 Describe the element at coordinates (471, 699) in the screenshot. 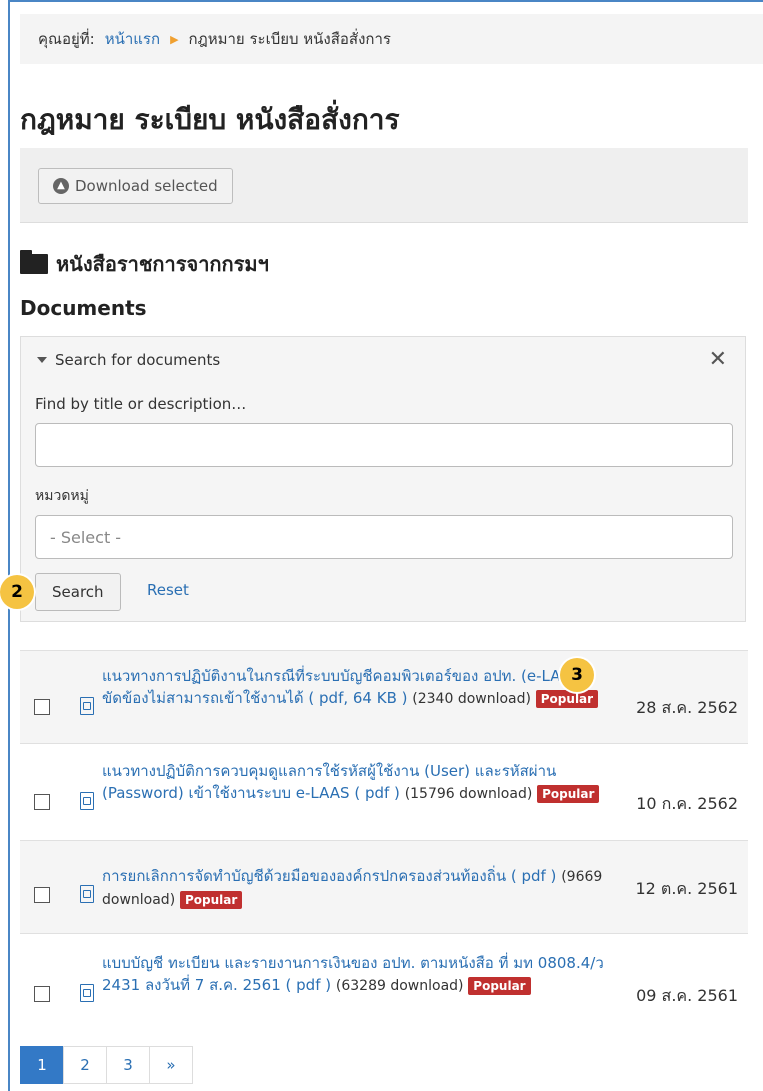

I see `download-count: (2340 download)` at that location.